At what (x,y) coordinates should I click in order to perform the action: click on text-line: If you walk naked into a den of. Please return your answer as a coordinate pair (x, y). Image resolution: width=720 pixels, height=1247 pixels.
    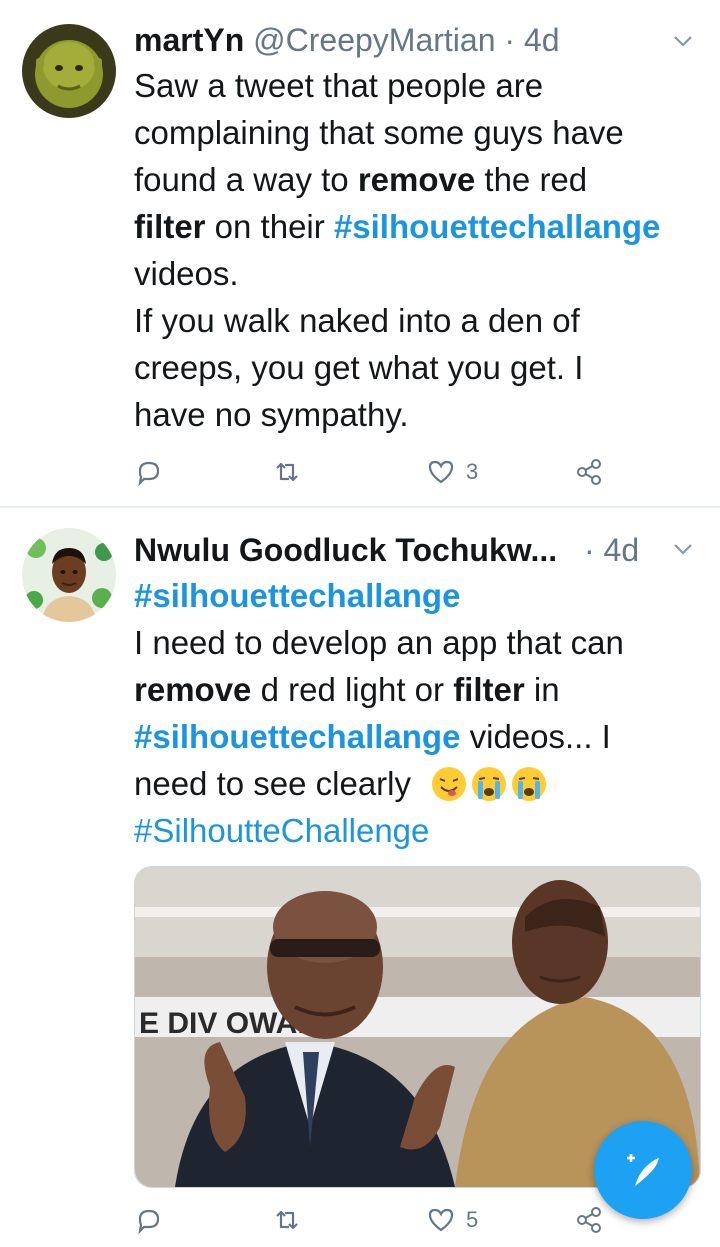
    Looking at the image, I should click on (357, 320).